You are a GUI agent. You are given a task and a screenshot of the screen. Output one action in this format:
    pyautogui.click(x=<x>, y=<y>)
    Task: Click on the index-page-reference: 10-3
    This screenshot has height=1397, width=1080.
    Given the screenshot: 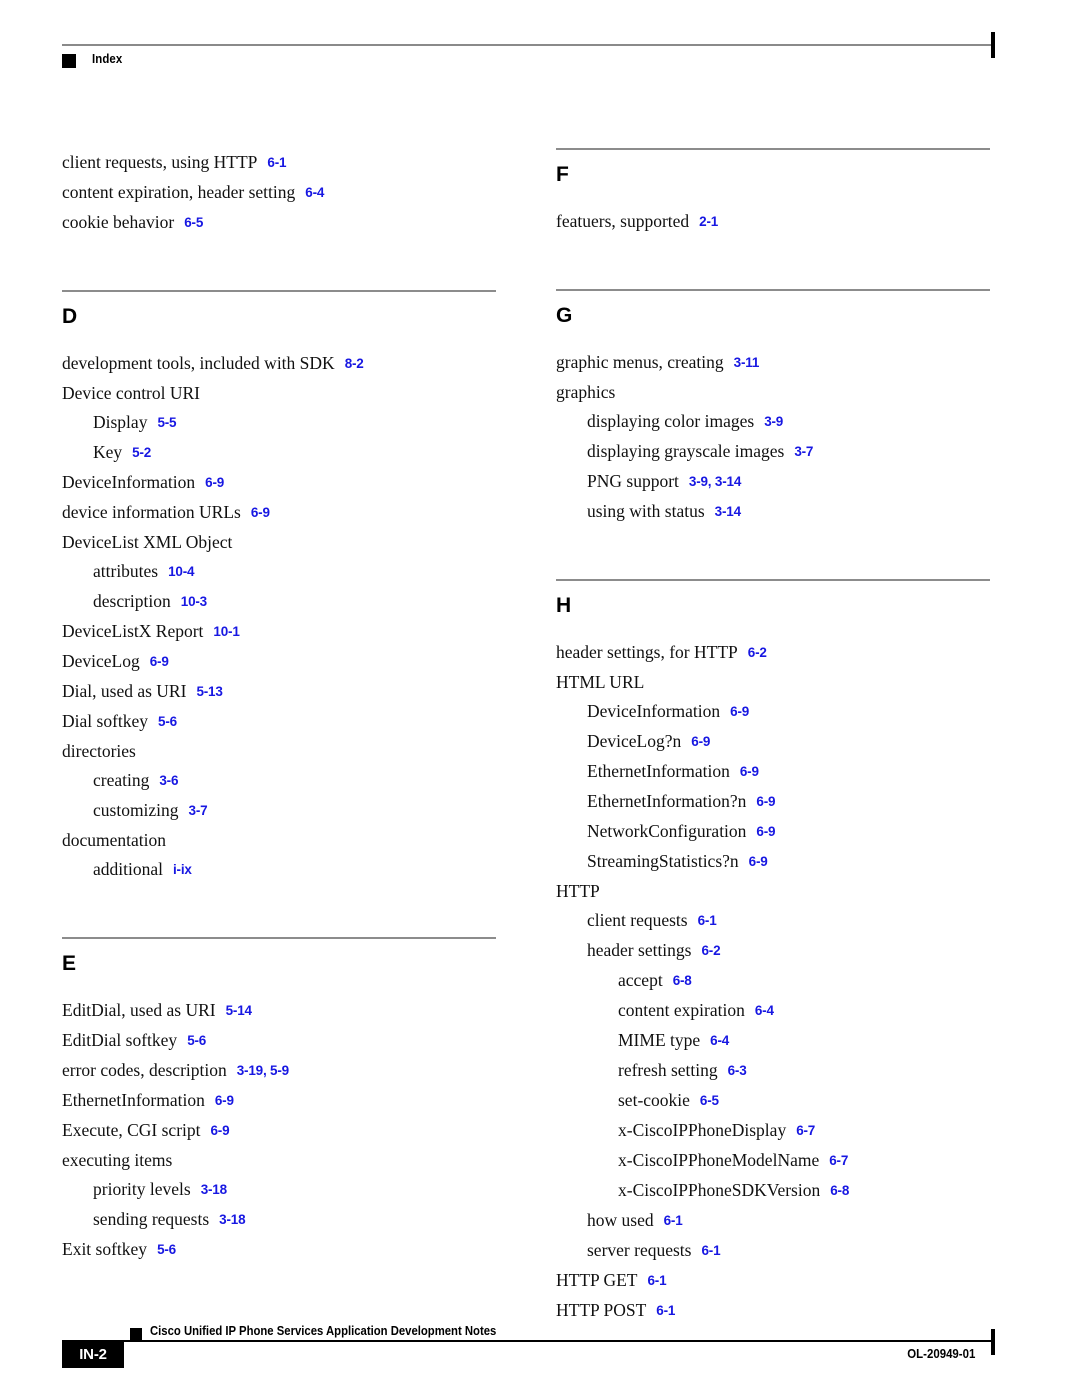 What is the action you would take?
    pyautogui.click(x=194, y=601)
    